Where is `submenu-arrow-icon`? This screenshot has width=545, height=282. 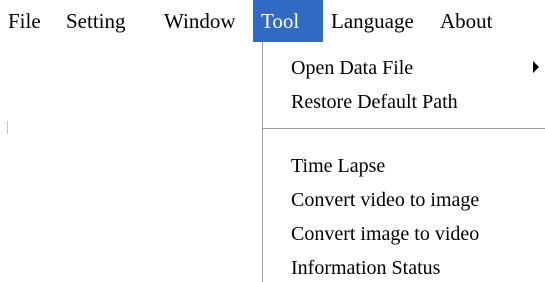 submenu-arrow-icon is located at coordinates (536, 67).